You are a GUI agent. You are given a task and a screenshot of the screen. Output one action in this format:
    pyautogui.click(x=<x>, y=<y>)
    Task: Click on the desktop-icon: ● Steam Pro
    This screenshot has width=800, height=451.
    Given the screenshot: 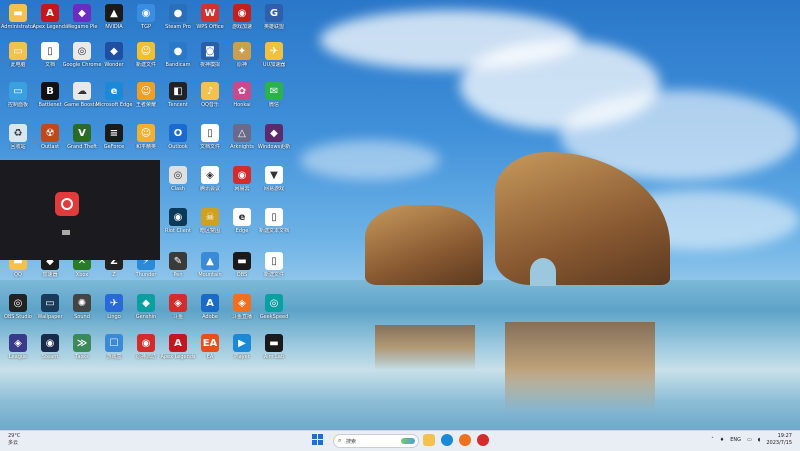 What is the action you would take?
    pyautogui.click(x=178, y=22)
    